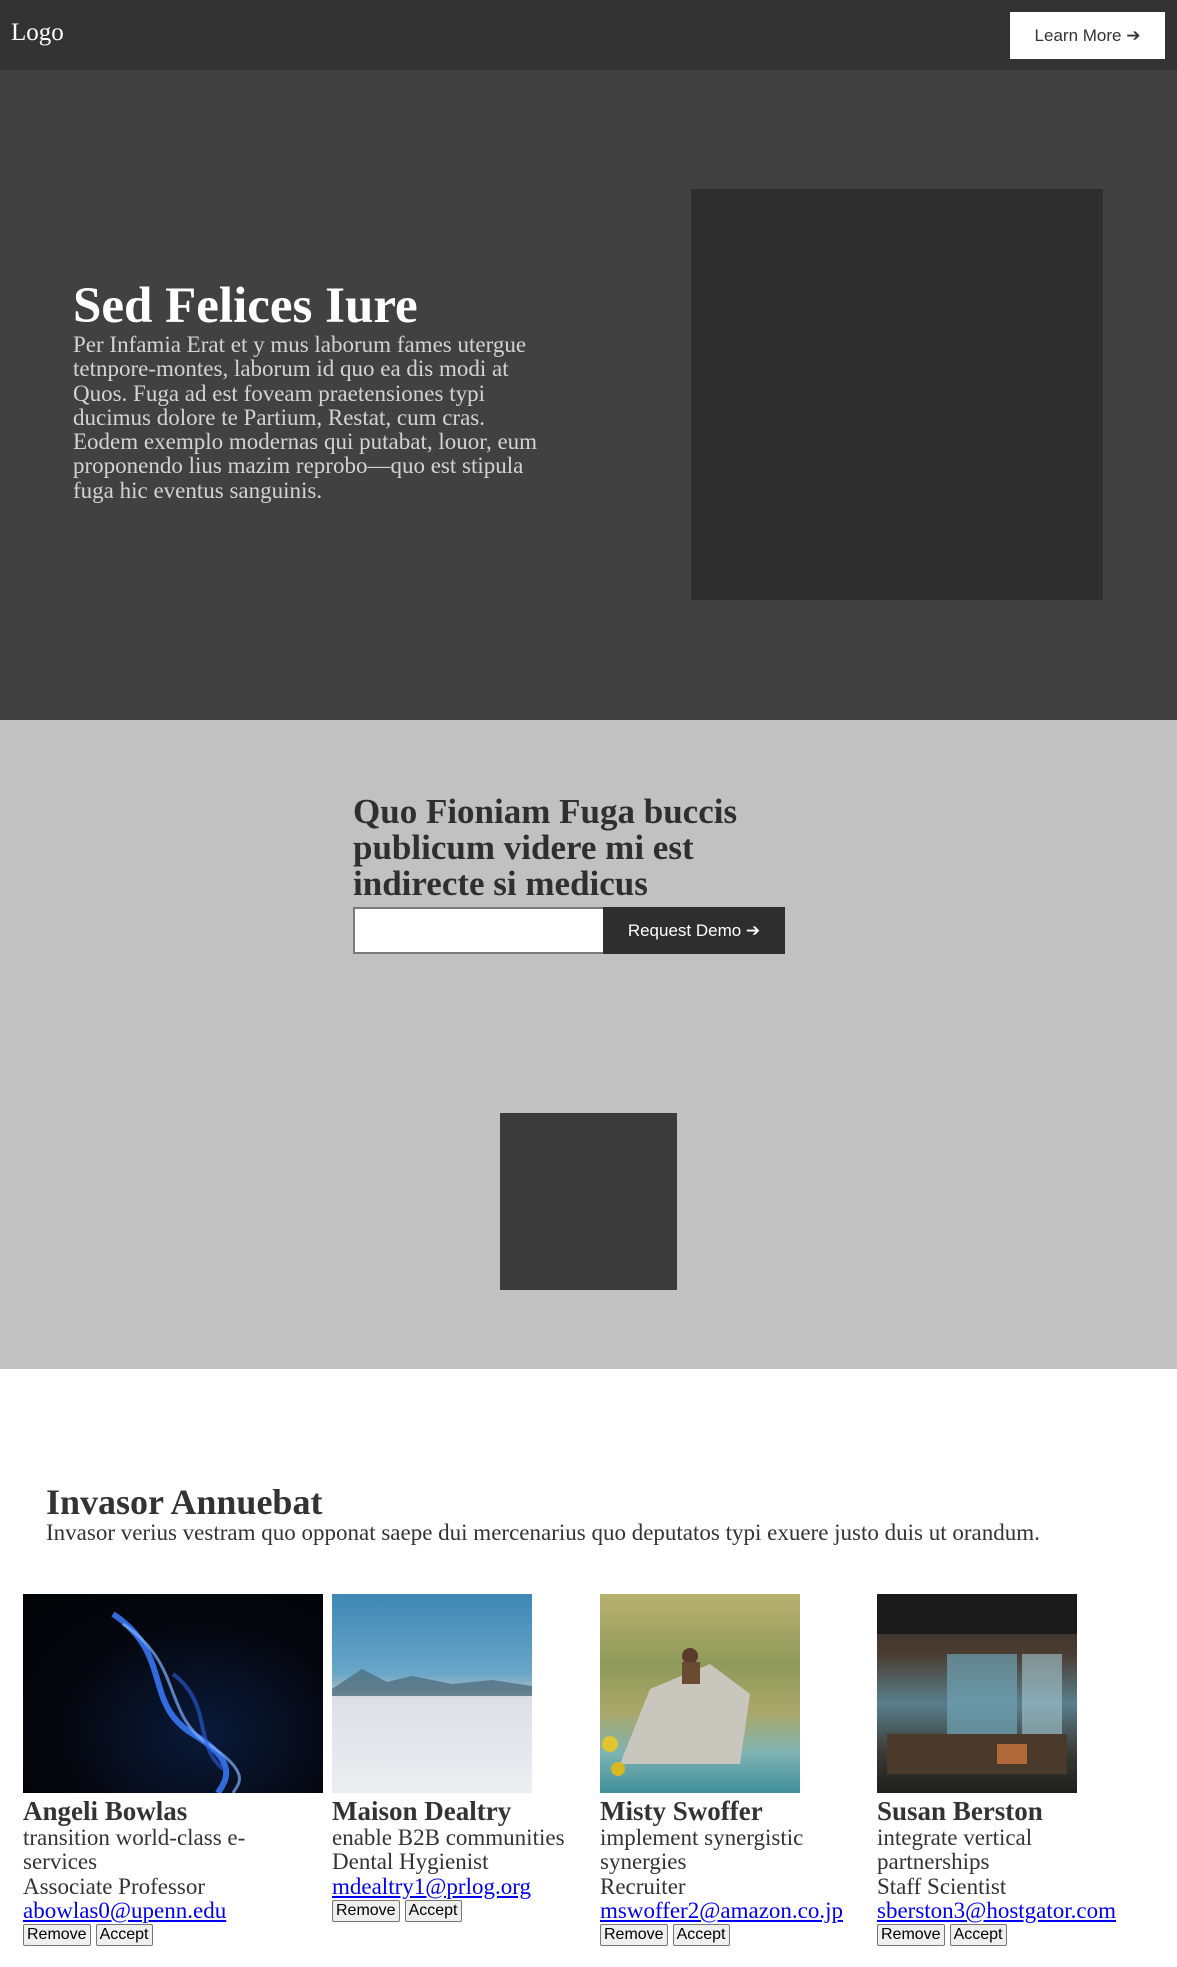  I want to click on member-email-link: mdealtry1@prlog.org, so click(452, 1886).